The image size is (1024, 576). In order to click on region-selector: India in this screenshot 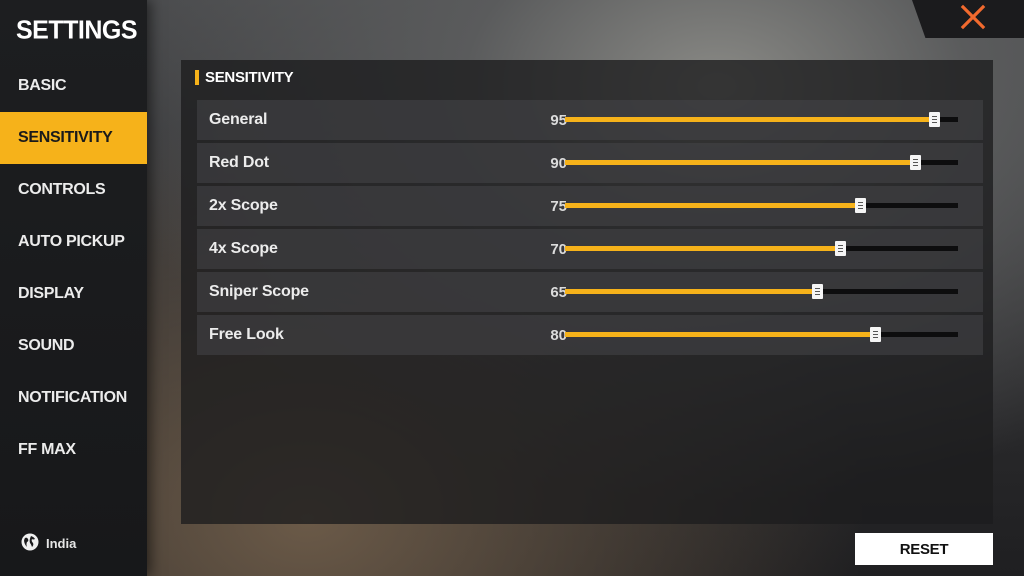, I will do `click(48, 543)`.